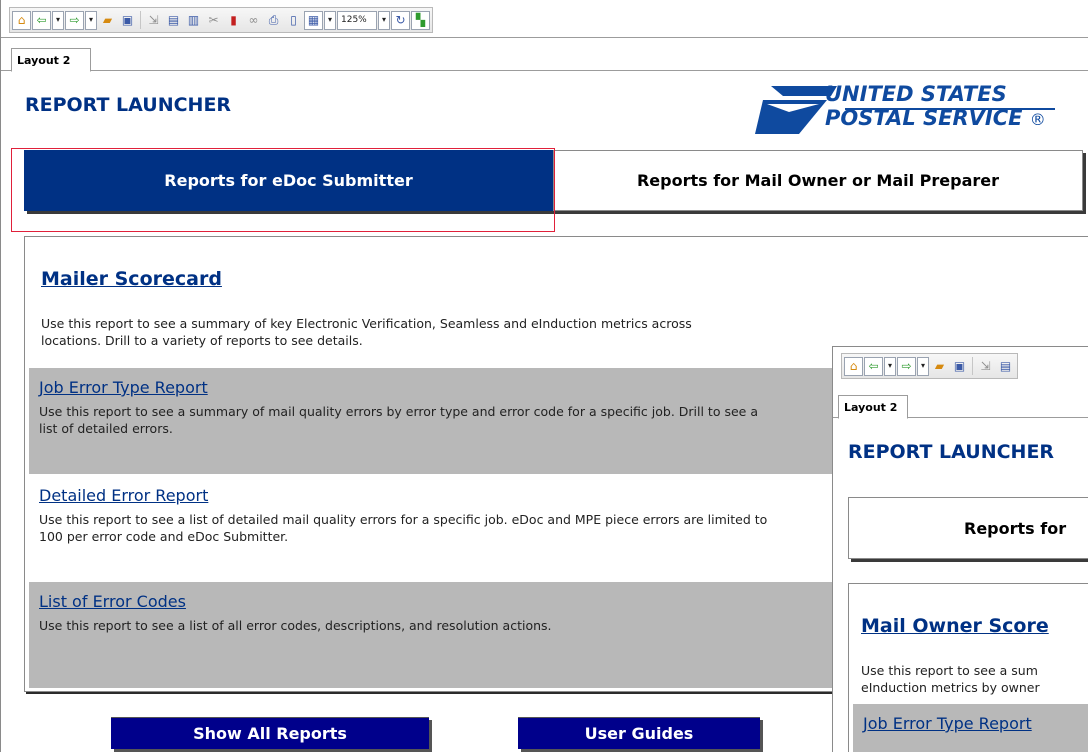  I want to click on tab-mail-owner: Reports for Mail Owner or Mail Preparer, so click(818, 180).